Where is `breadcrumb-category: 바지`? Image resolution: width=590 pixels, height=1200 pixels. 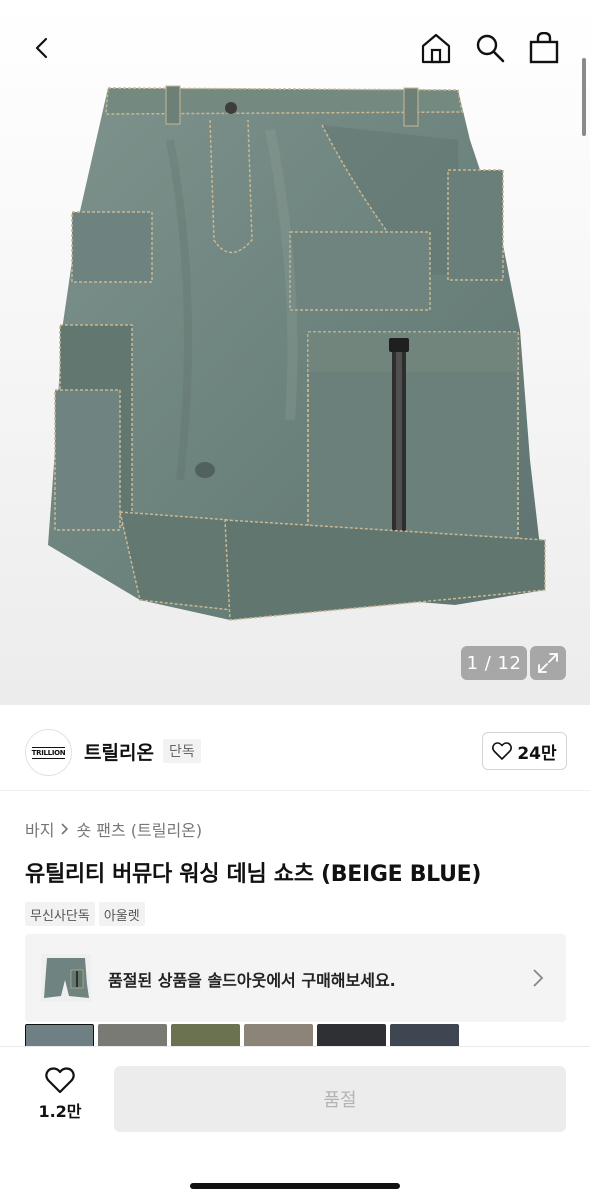 breadcrumb-category: 바지 is located at coordinates (39, 829).